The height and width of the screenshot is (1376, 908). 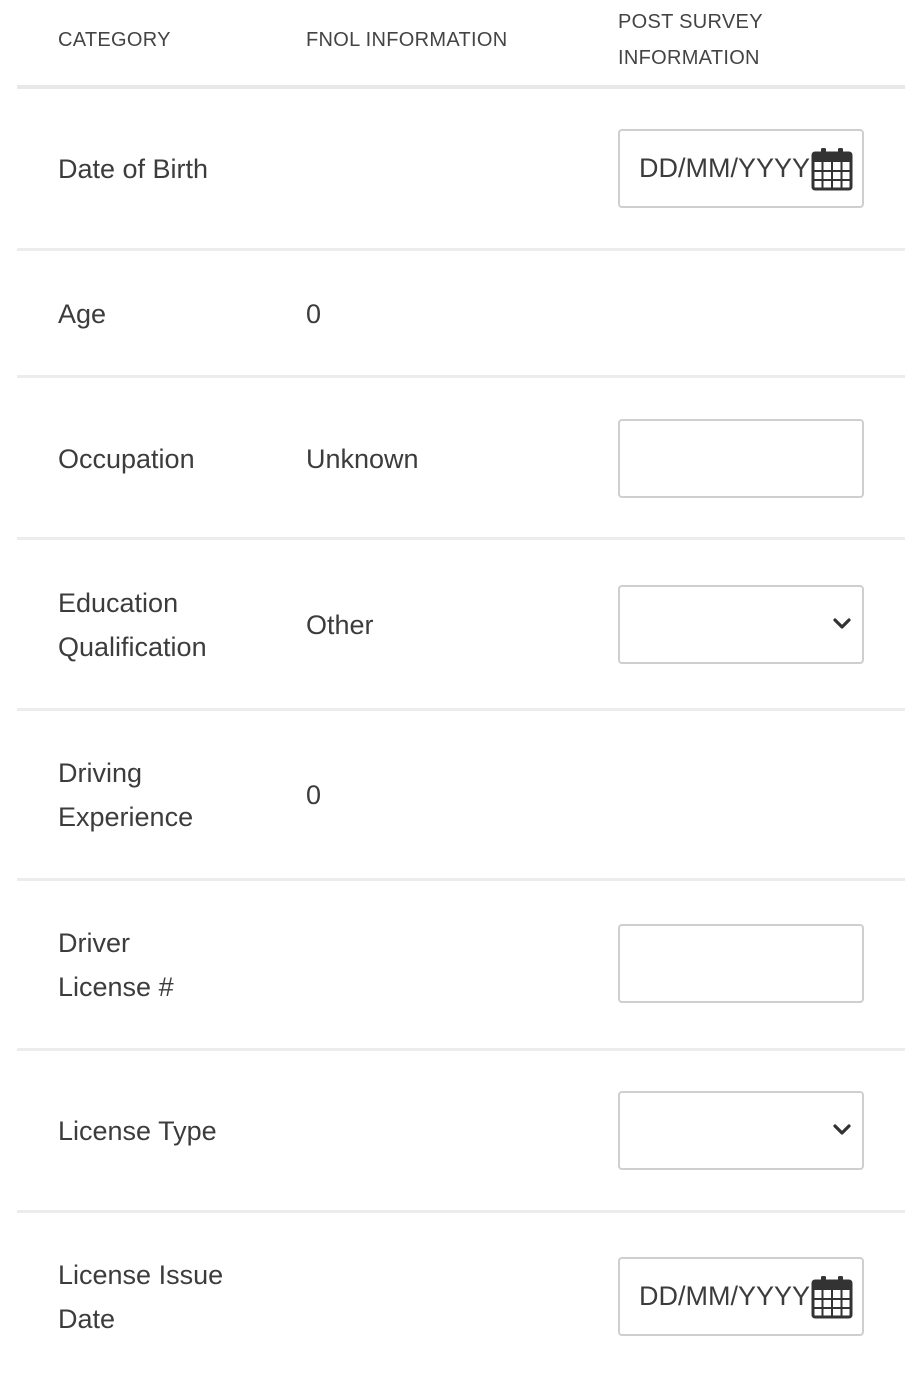 What do you see at coordinates (690, 22) in the screenshot?
I see `header-post-survey-line1: POST SURVEY` at bounding box center [690, 22].